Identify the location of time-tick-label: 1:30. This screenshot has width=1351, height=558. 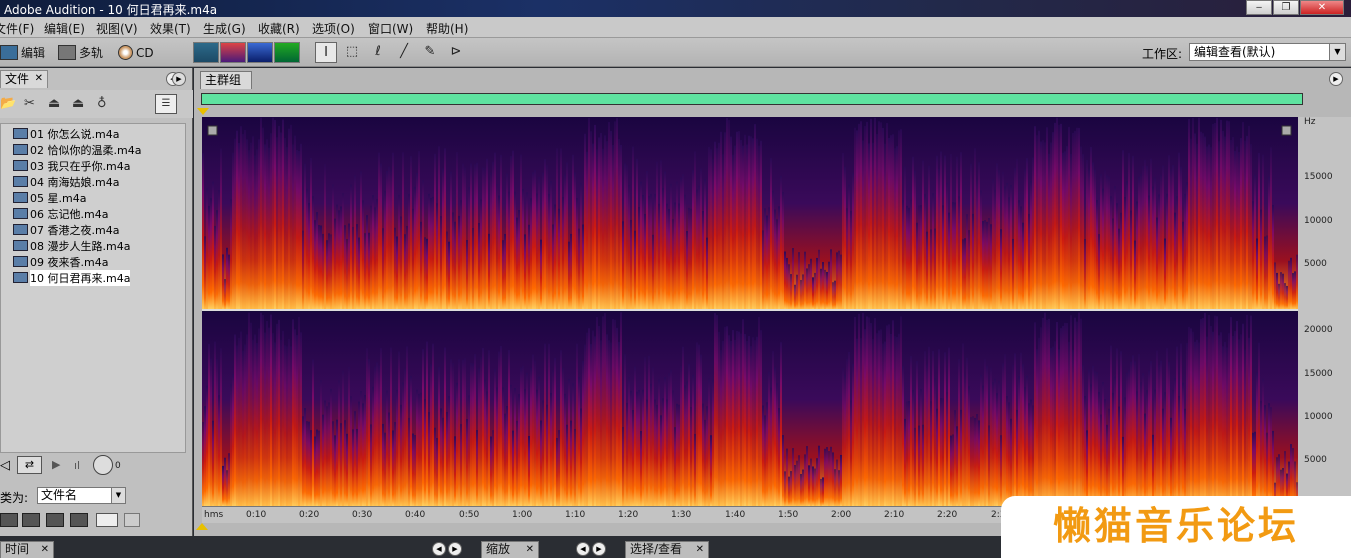
(681, 515).